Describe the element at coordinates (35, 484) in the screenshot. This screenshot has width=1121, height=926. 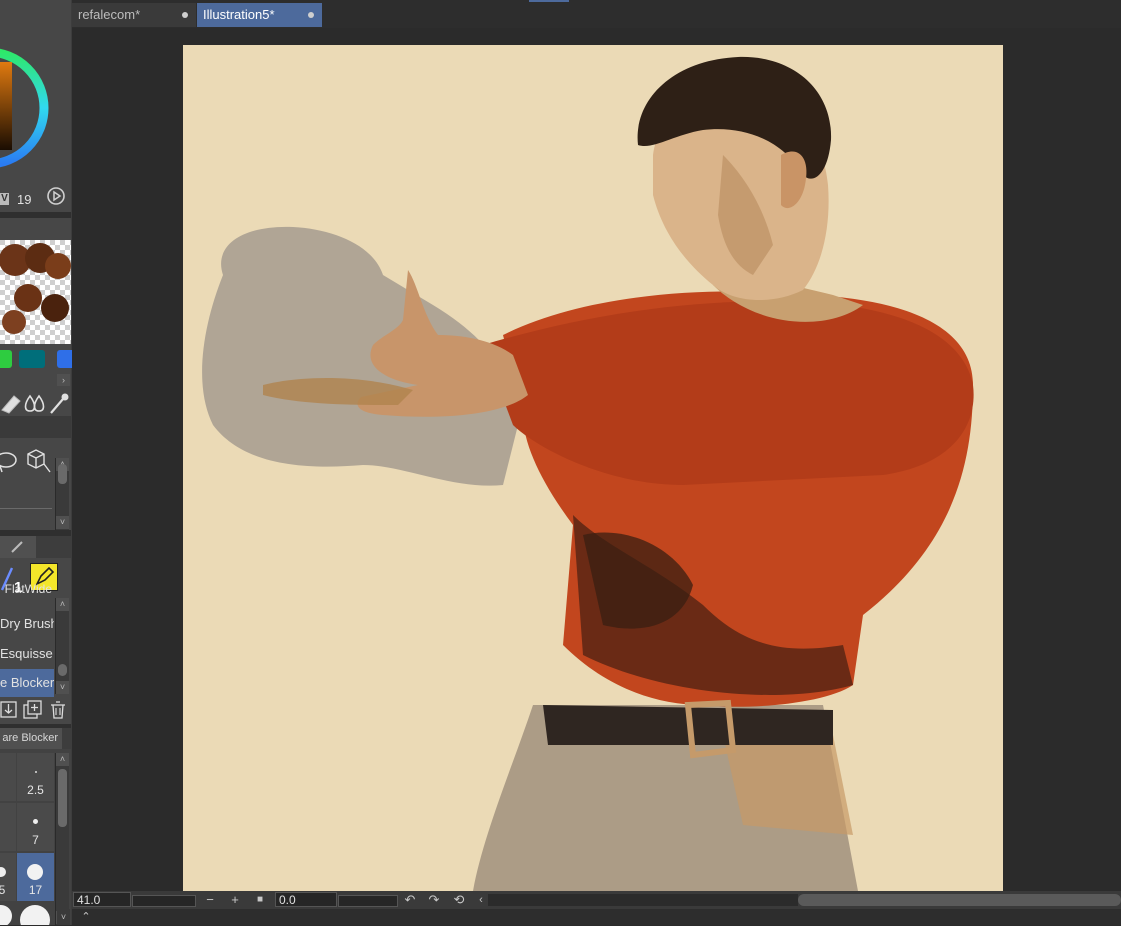
I see `sub-tool-panel: ˄ ˅` at that location.